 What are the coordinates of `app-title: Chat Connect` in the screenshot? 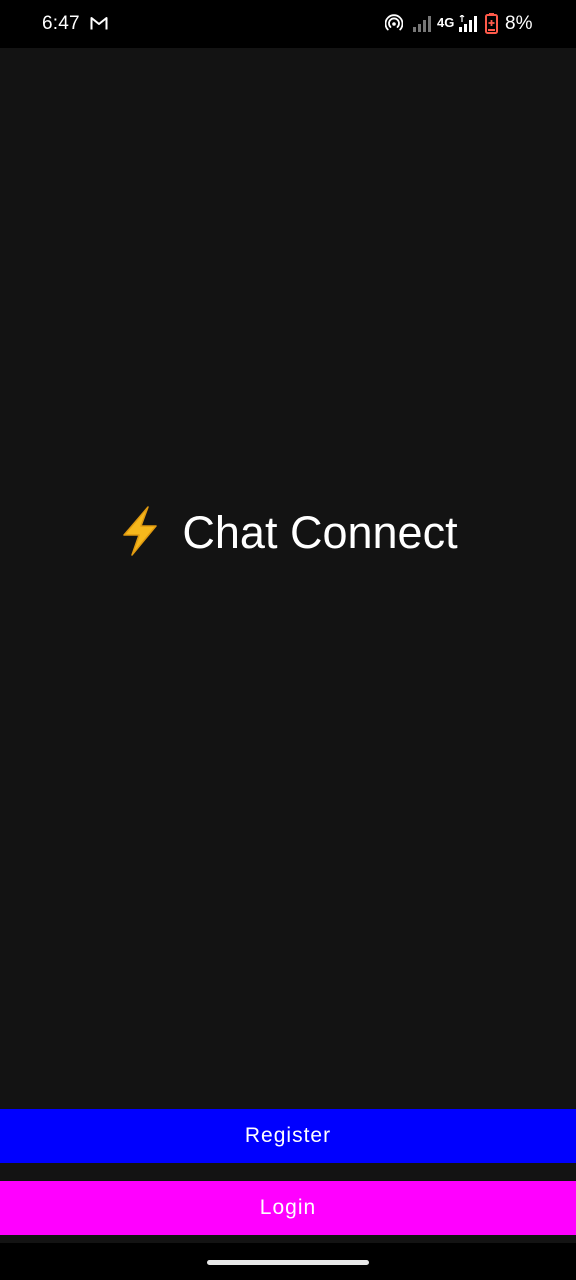 It's located at (288, 532).